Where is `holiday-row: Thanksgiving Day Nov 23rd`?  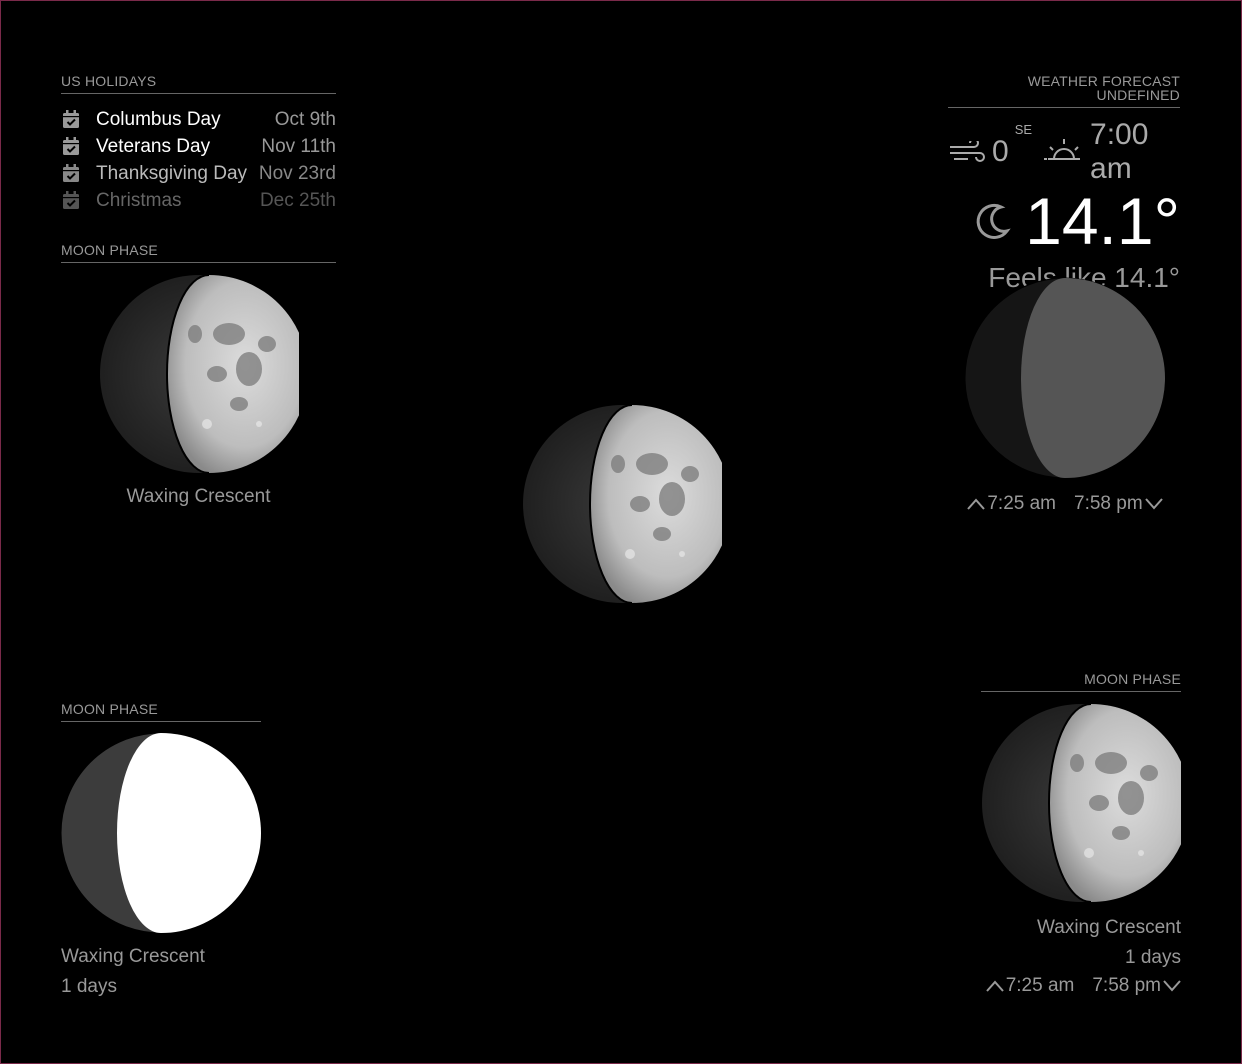 holiday-row: Thanksgiving Day Nov 23rd is located at coordinates (198, 173).